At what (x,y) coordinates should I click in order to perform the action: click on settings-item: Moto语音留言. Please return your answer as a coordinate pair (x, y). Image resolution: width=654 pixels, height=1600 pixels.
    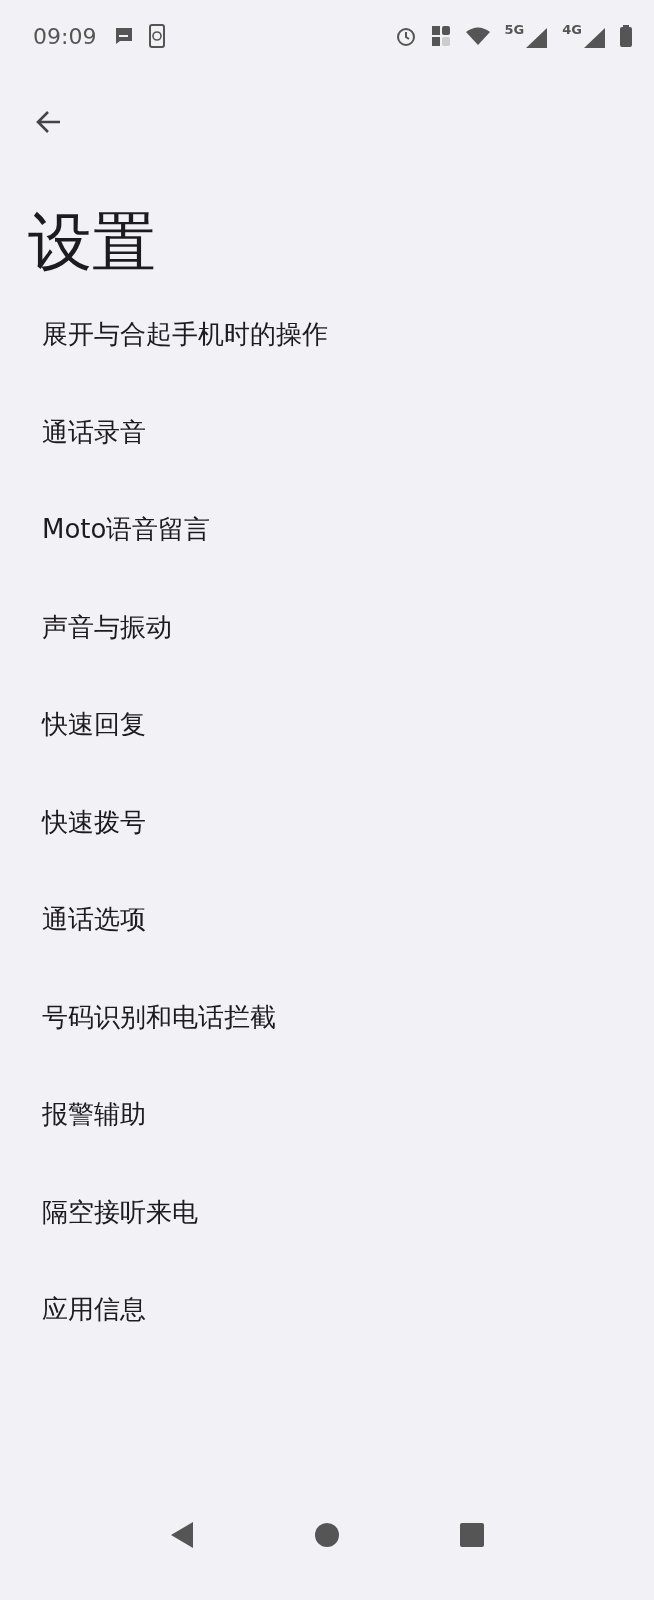
    Looking at the image, I should click on (327, 530).